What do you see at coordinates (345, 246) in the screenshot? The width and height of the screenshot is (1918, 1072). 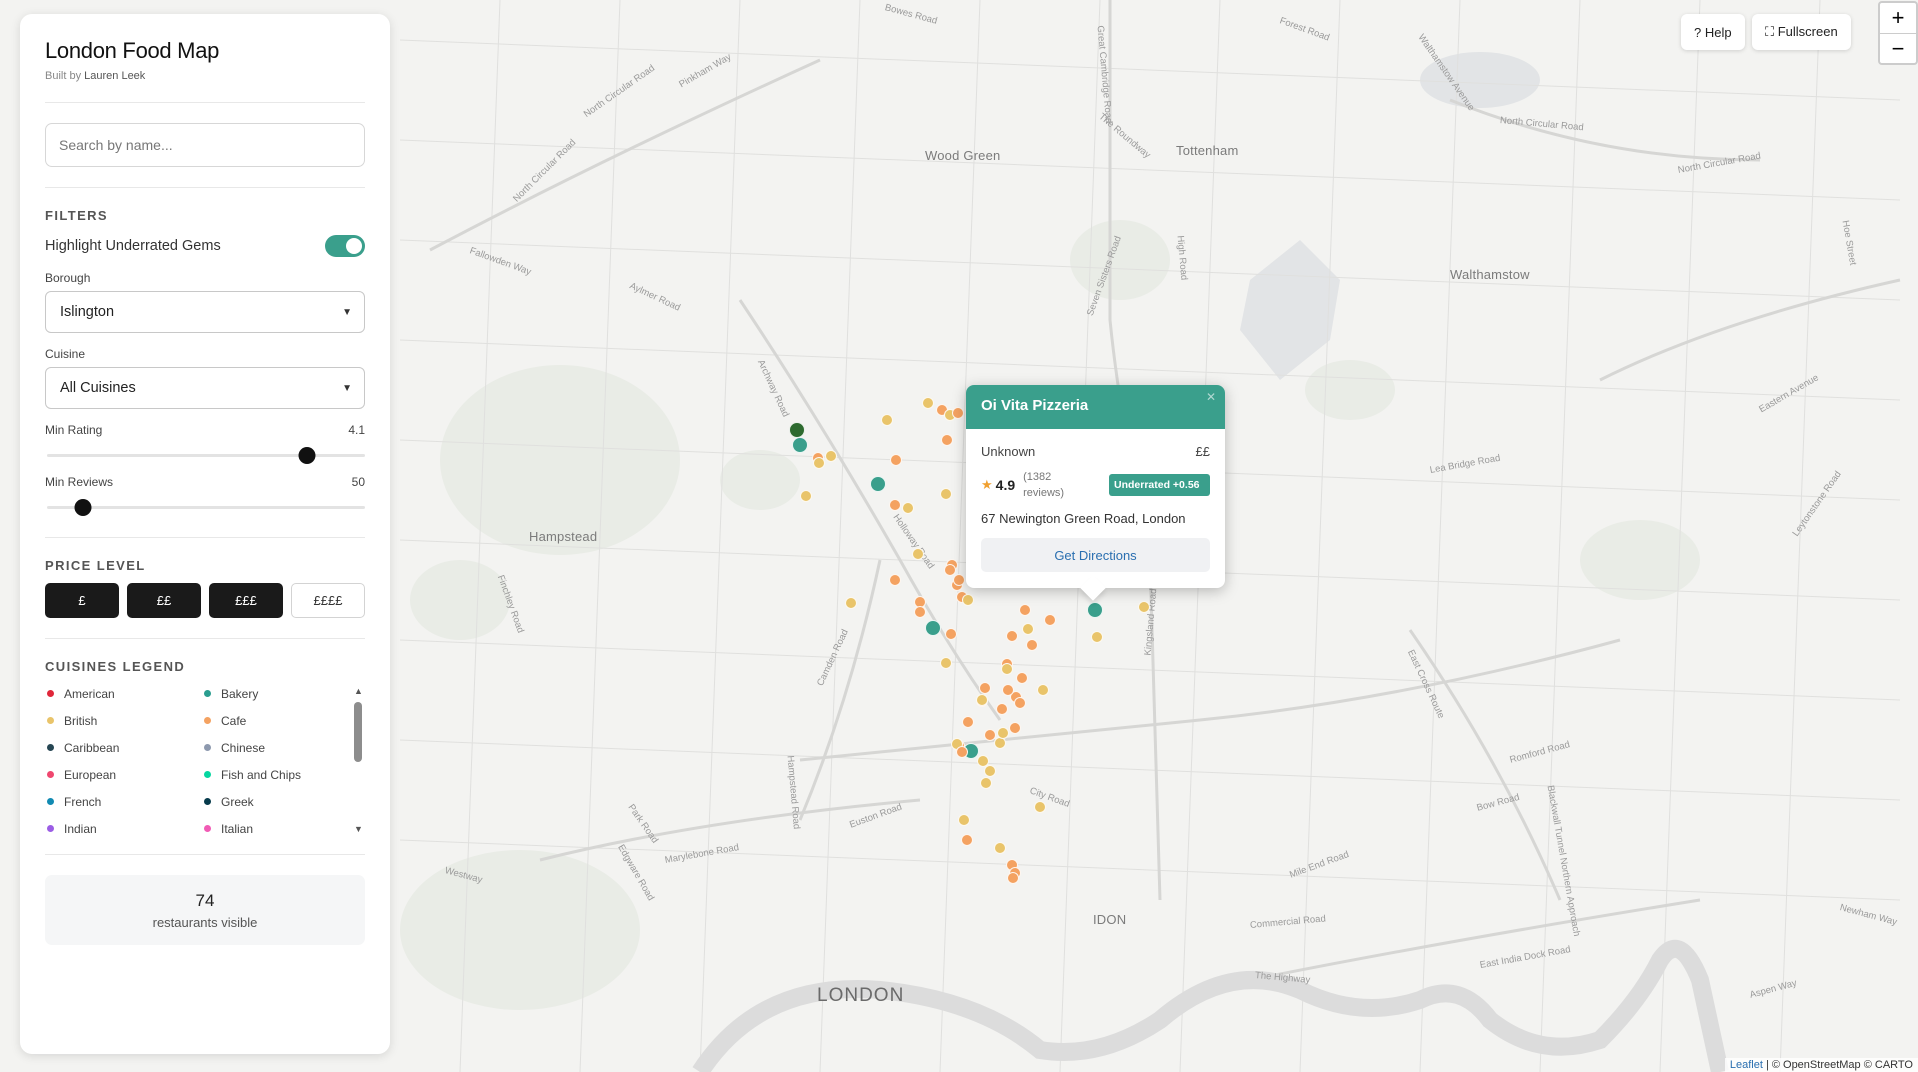 I see `highlight-gems-toggle` at bounding box center [345, 246].